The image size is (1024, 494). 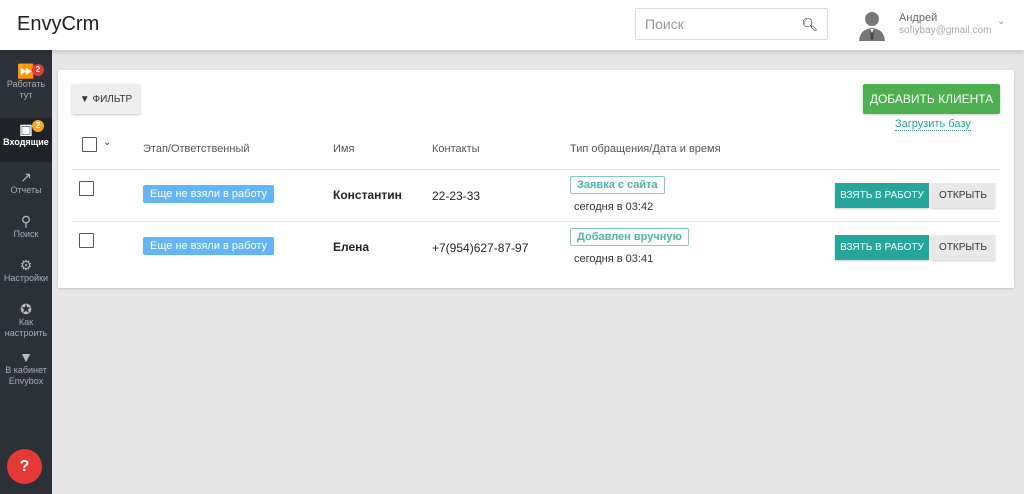 I want to click on sidebar-item-label: Входящие, so click(x=26, y=142).